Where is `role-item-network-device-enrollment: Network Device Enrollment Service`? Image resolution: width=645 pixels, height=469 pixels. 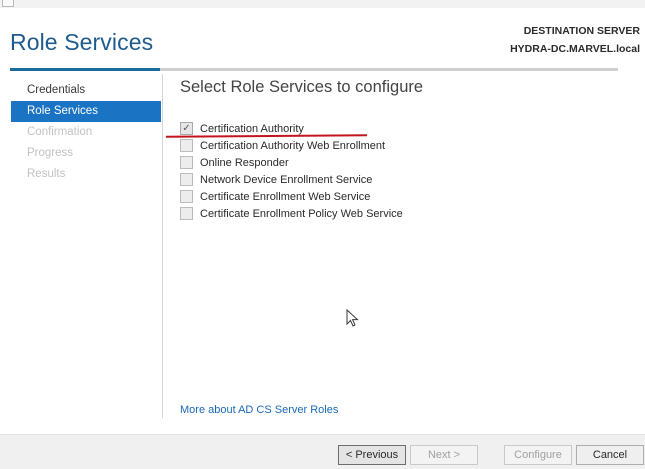
role-item-network-device-enrollment: Network Device Enrollment Service is located at coordinates (291, 179).